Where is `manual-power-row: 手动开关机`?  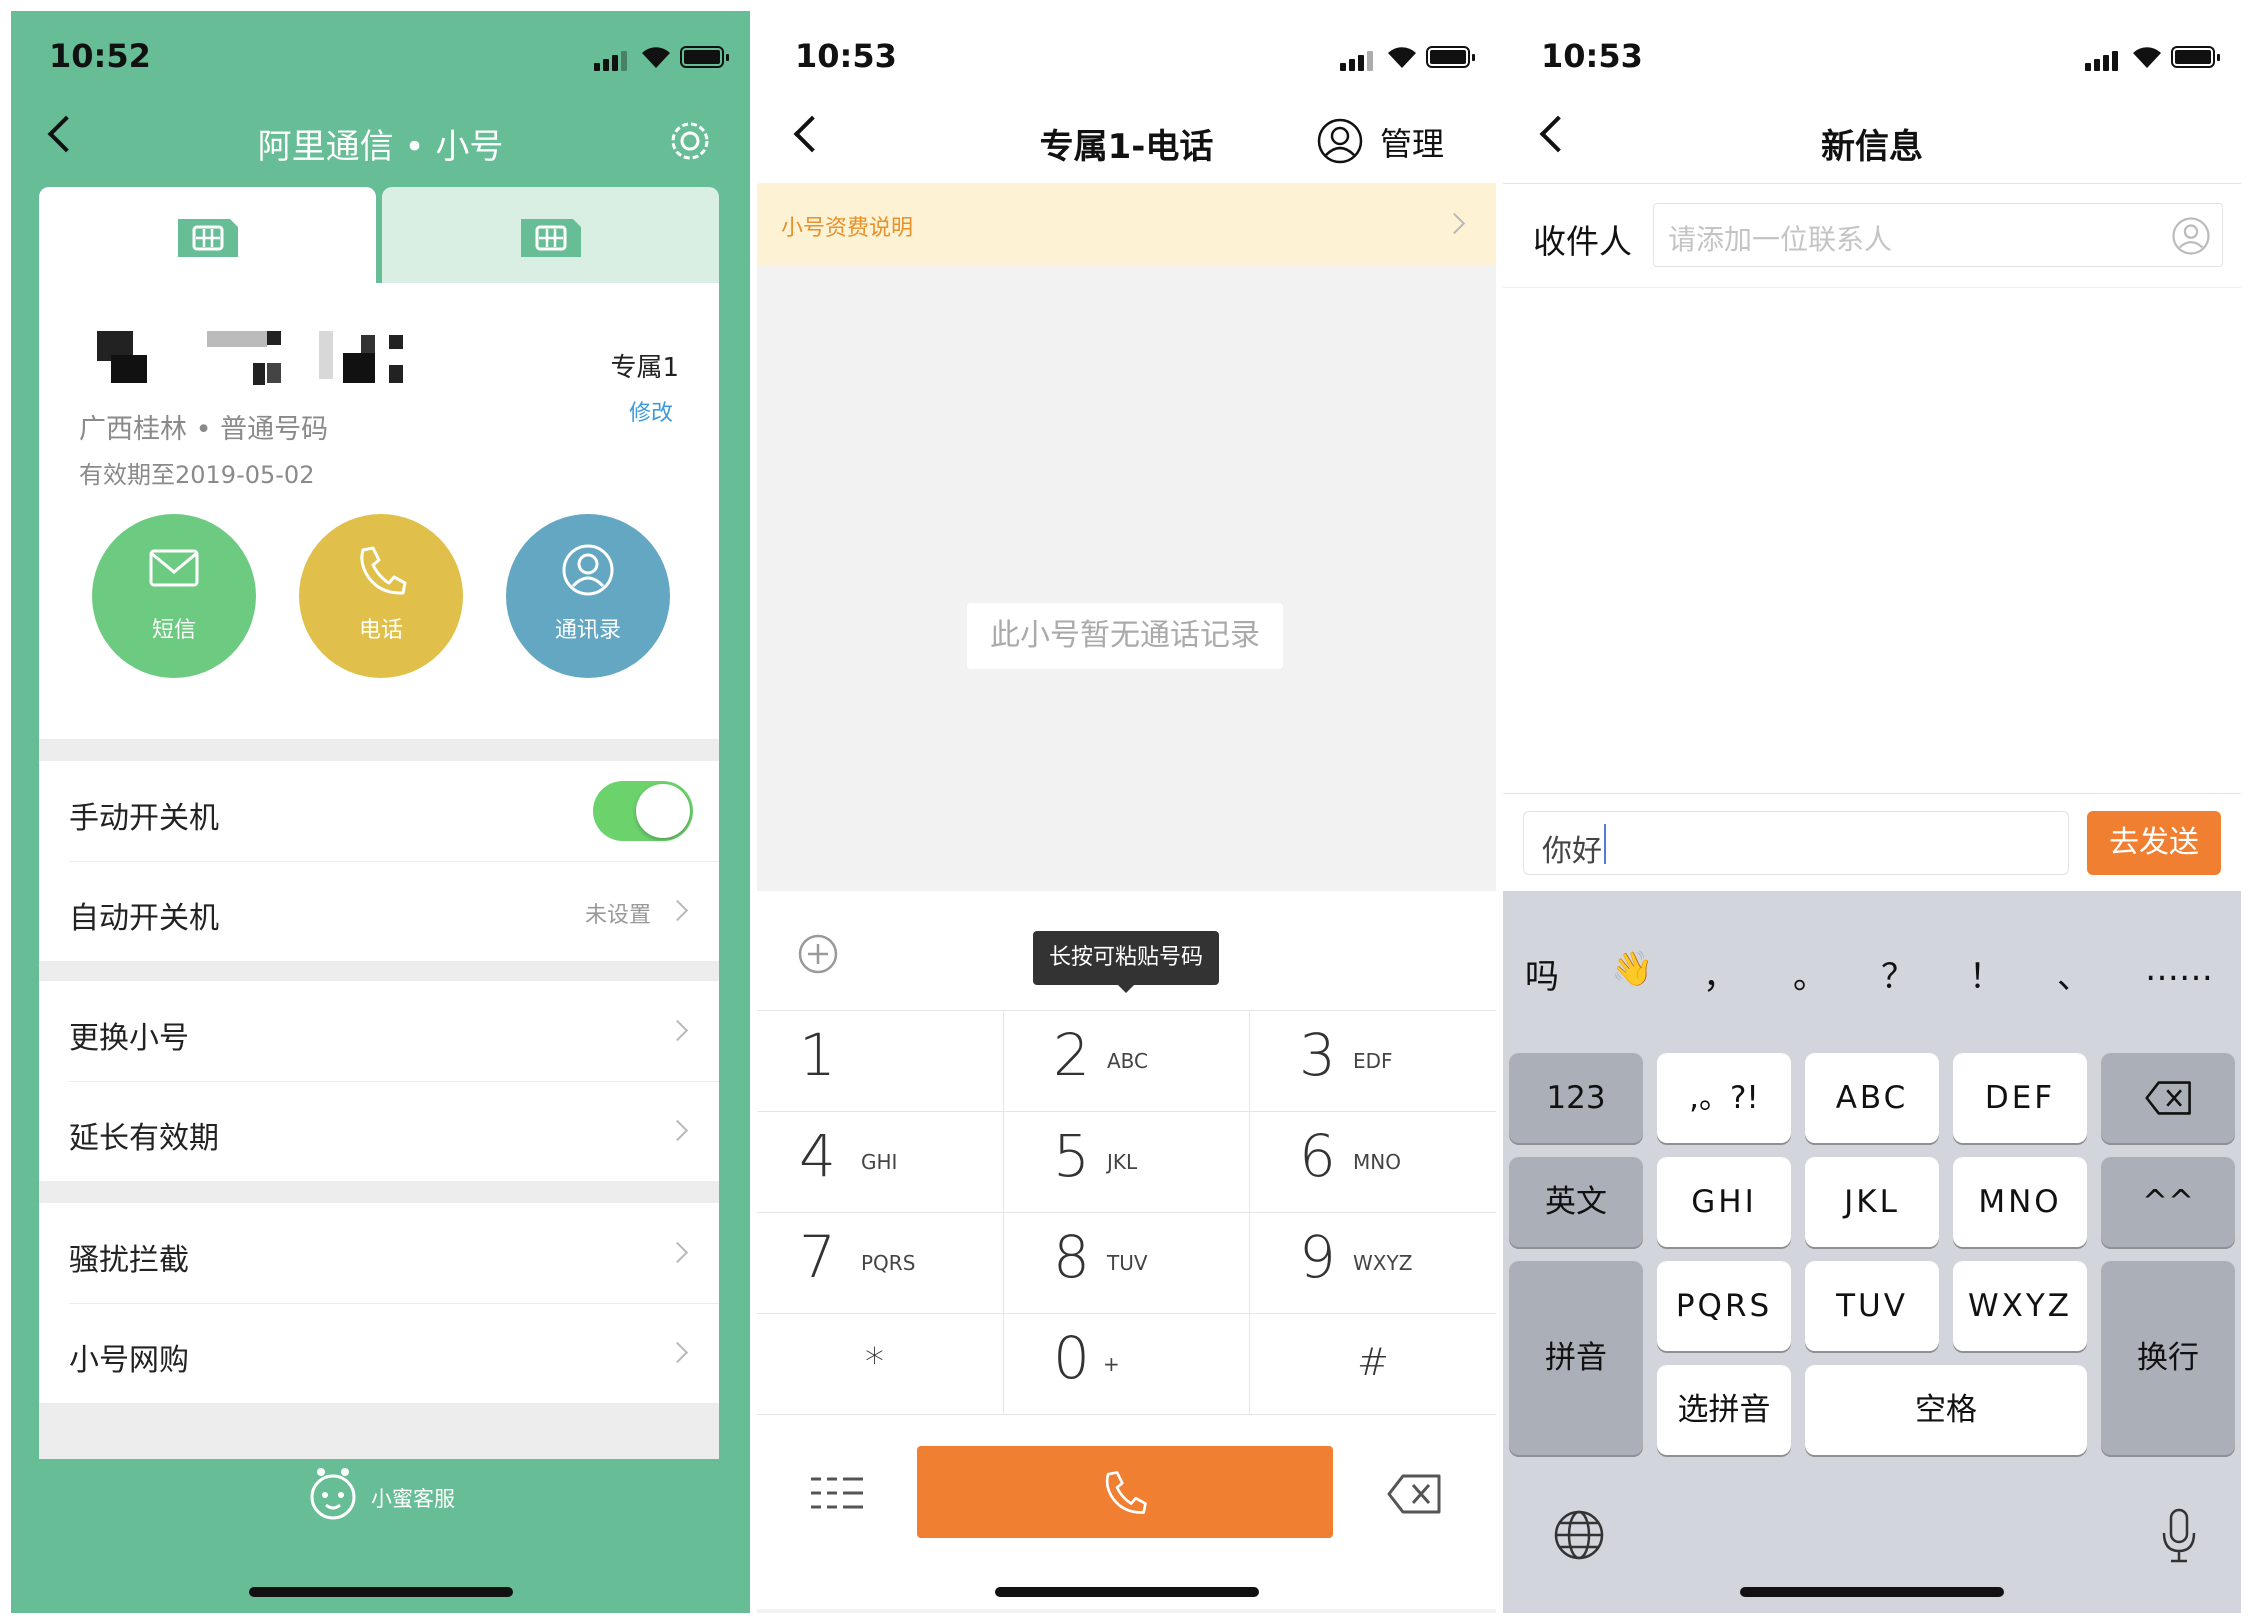 manual-power-row: 手动开关机 is located at coordinates (379, 811).